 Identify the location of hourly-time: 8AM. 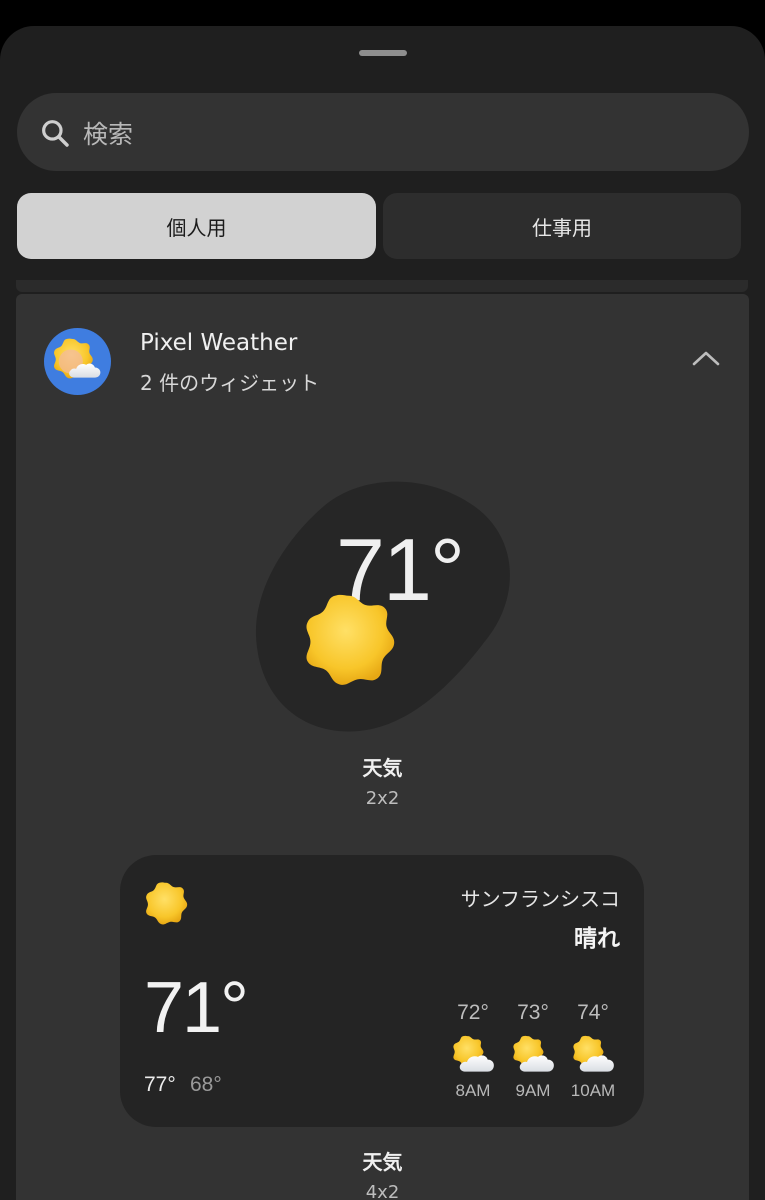
(473, 1090).